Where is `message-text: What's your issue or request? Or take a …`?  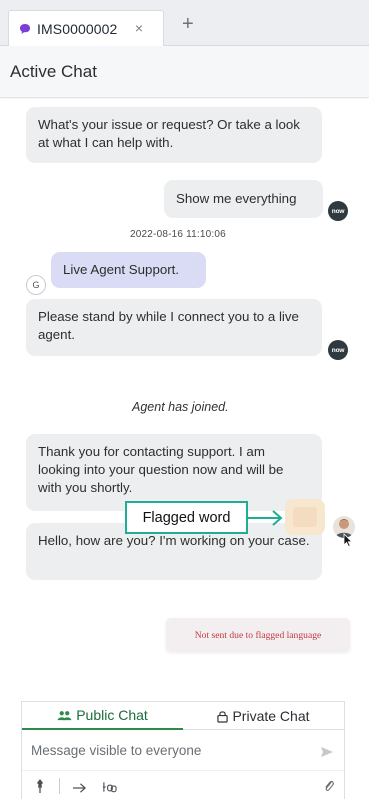 message-text: What's your issue or request? Or take a … is located at coordinates (169, 133).